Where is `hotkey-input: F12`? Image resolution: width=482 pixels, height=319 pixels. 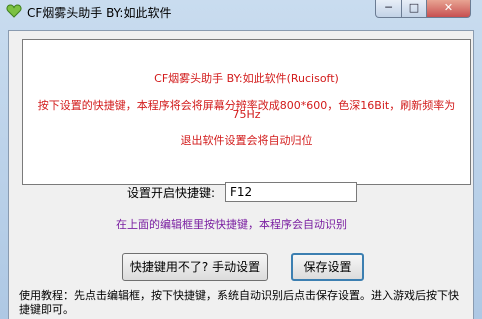
hotkey-input: F12 is located at coordinates (291, 192).